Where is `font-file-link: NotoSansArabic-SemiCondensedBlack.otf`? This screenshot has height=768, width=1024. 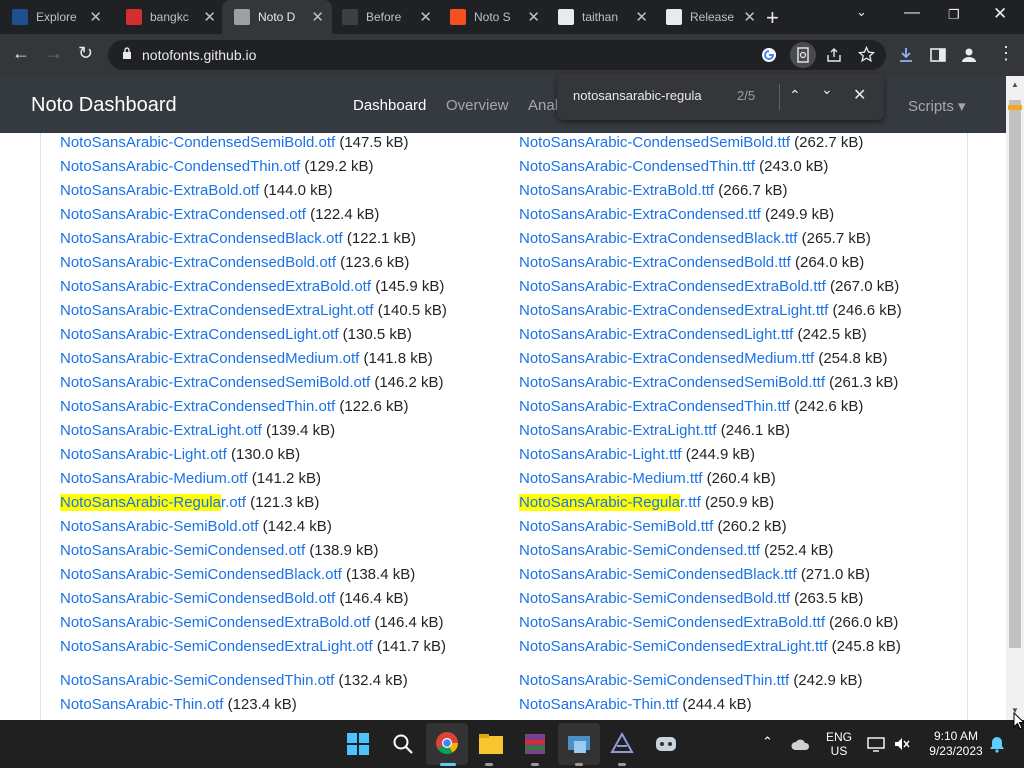
font-file-link: NotoSansArabic-SemiCondensedBlack.otf is located at coordinates (201, 574).